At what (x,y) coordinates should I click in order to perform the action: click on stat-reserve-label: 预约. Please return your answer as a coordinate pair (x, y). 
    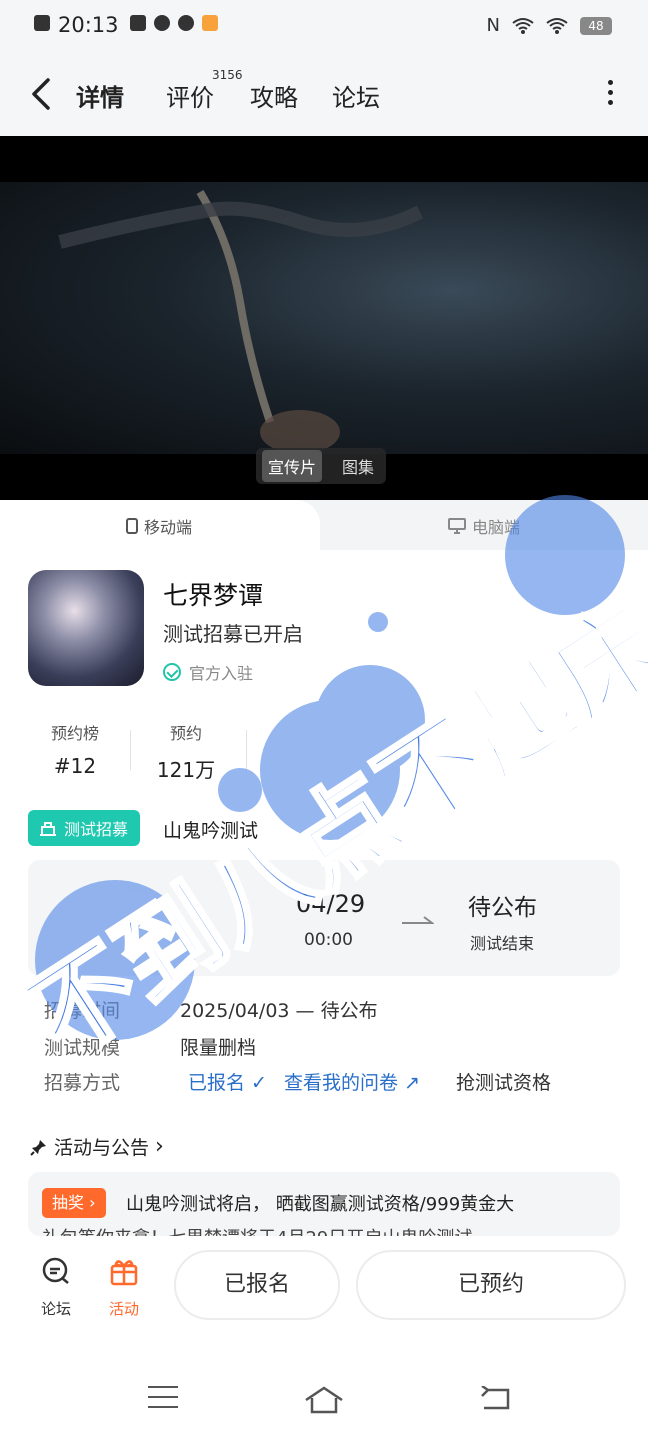
    Looking at the image, I should click on (185, 733).